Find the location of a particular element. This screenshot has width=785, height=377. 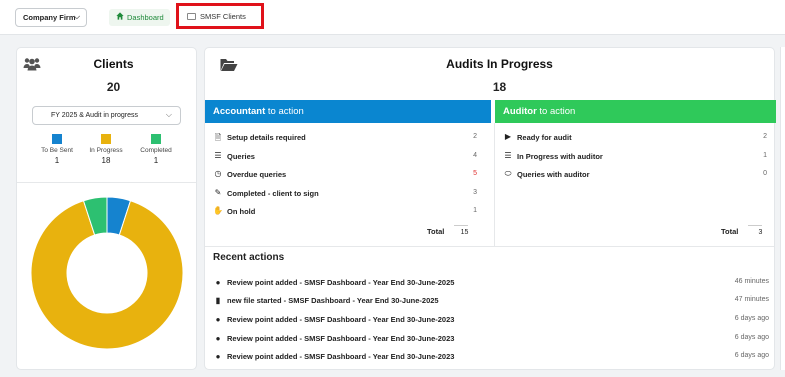

item-label: Queries is located at coordinates (241, 156).